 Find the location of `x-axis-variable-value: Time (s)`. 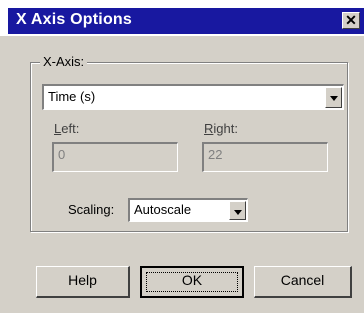

x-axis-variable-value: Time (s) is located at coordinates (72, 96).